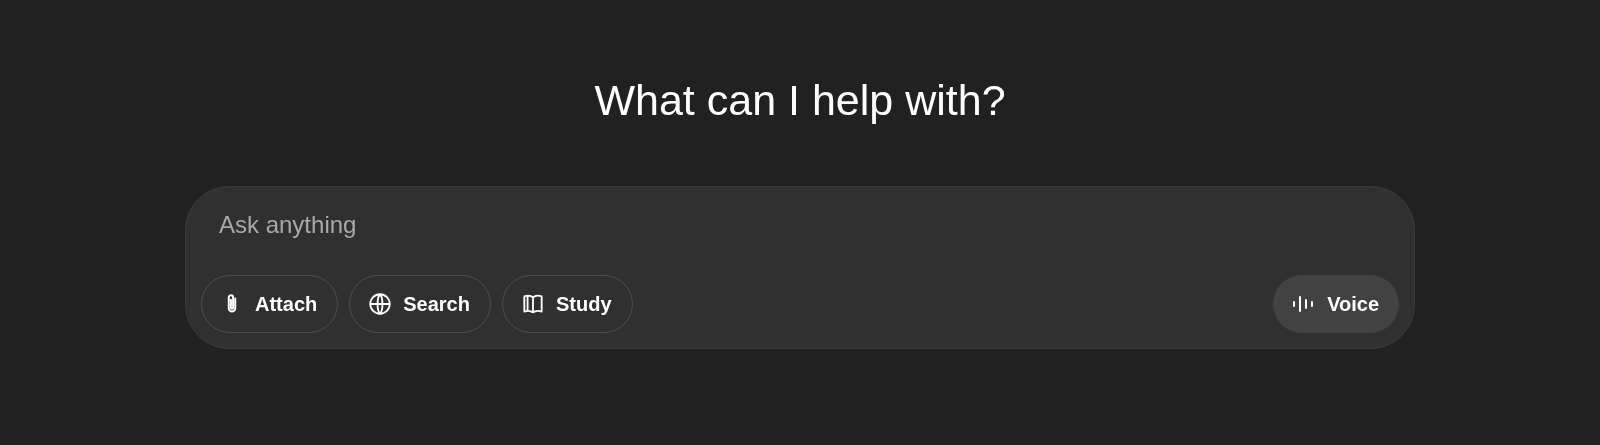 The image size is (1600, 445). Describe the element at coordinates (380, 304) in the screenshot. I see `globe-icon` at that location.